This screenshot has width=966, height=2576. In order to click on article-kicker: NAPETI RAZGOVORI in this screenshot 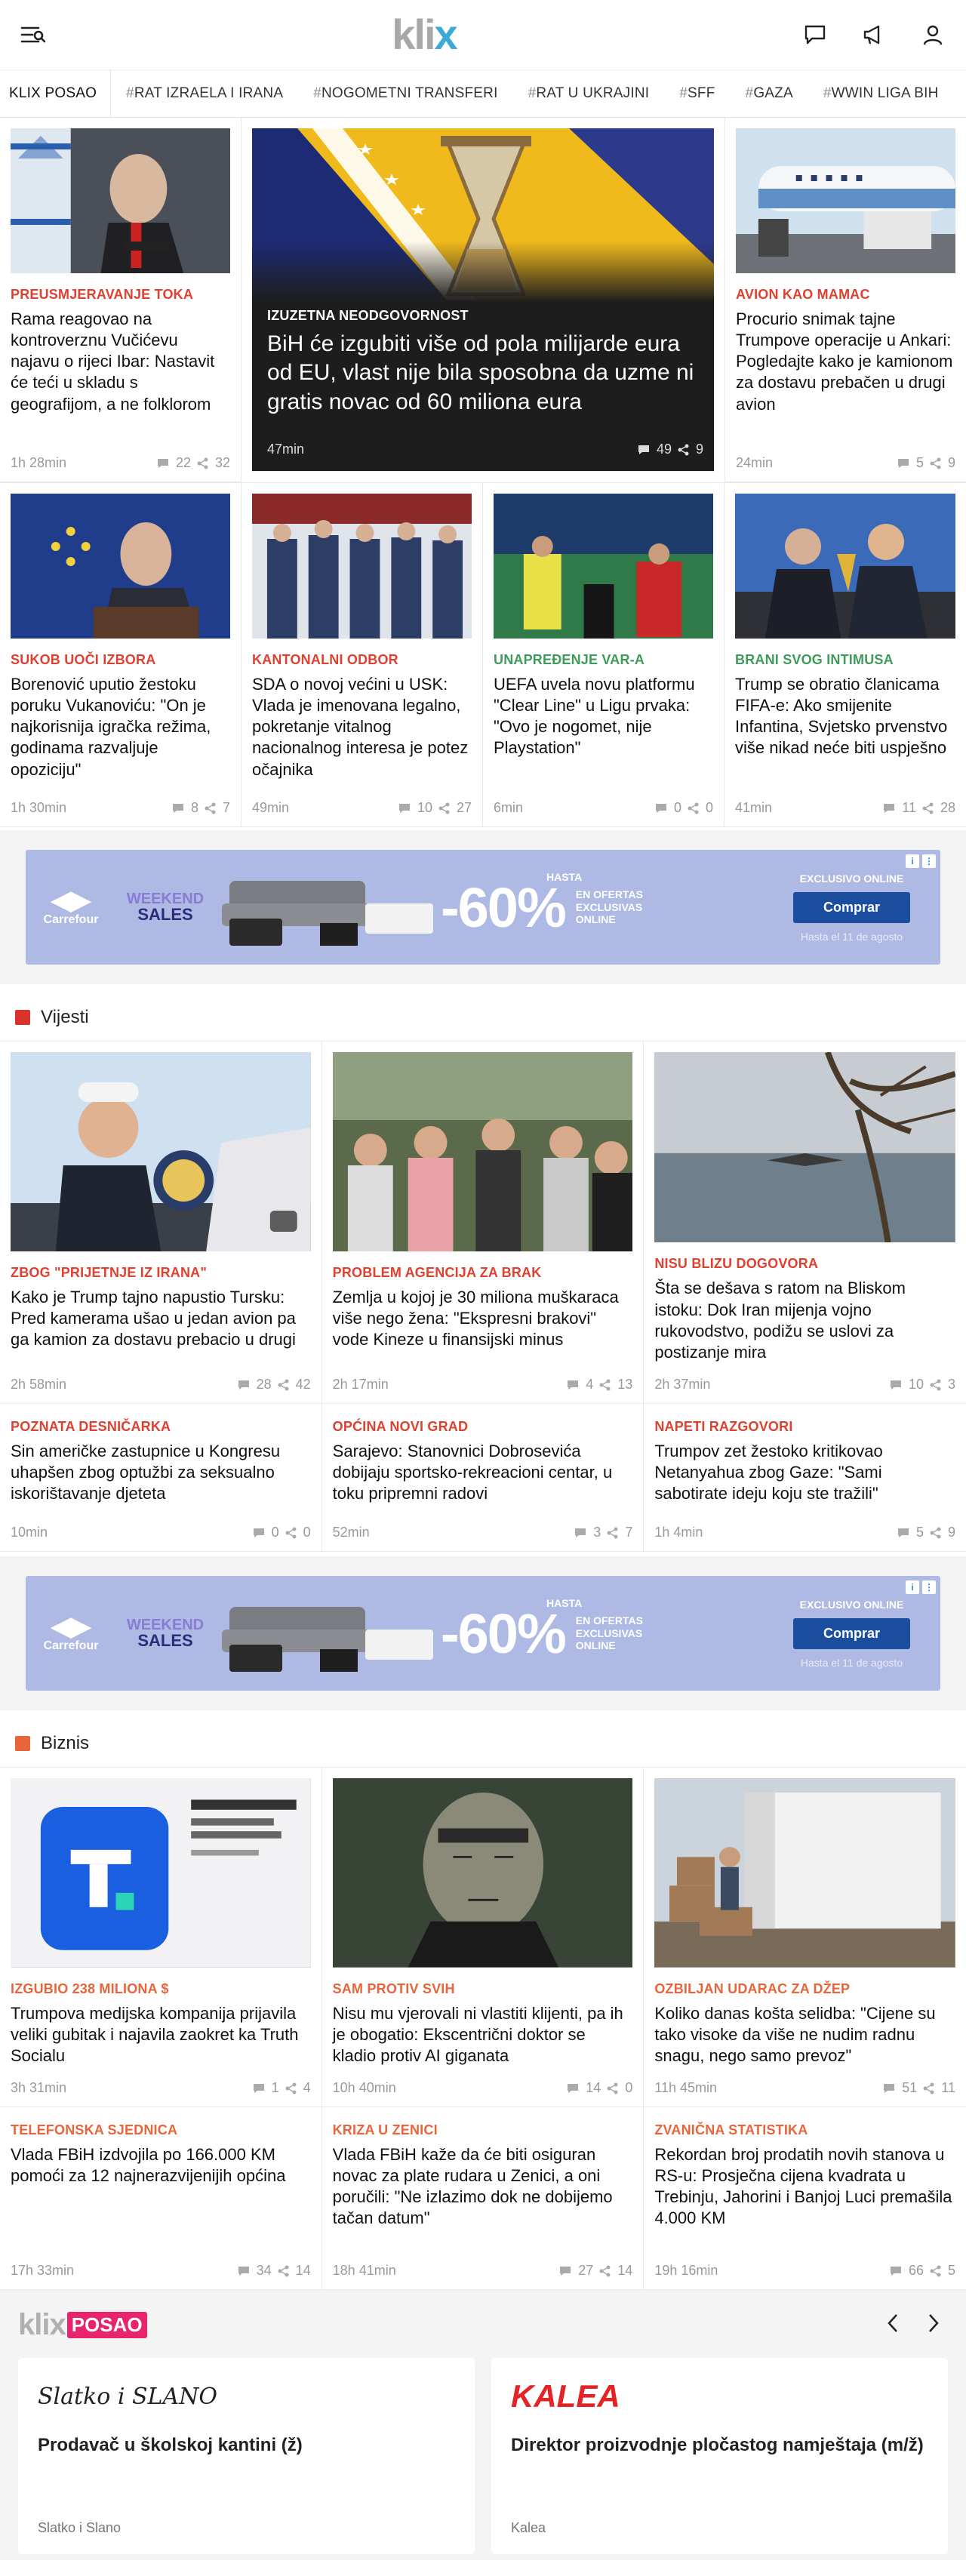, I will do `click(723, 1426)`.